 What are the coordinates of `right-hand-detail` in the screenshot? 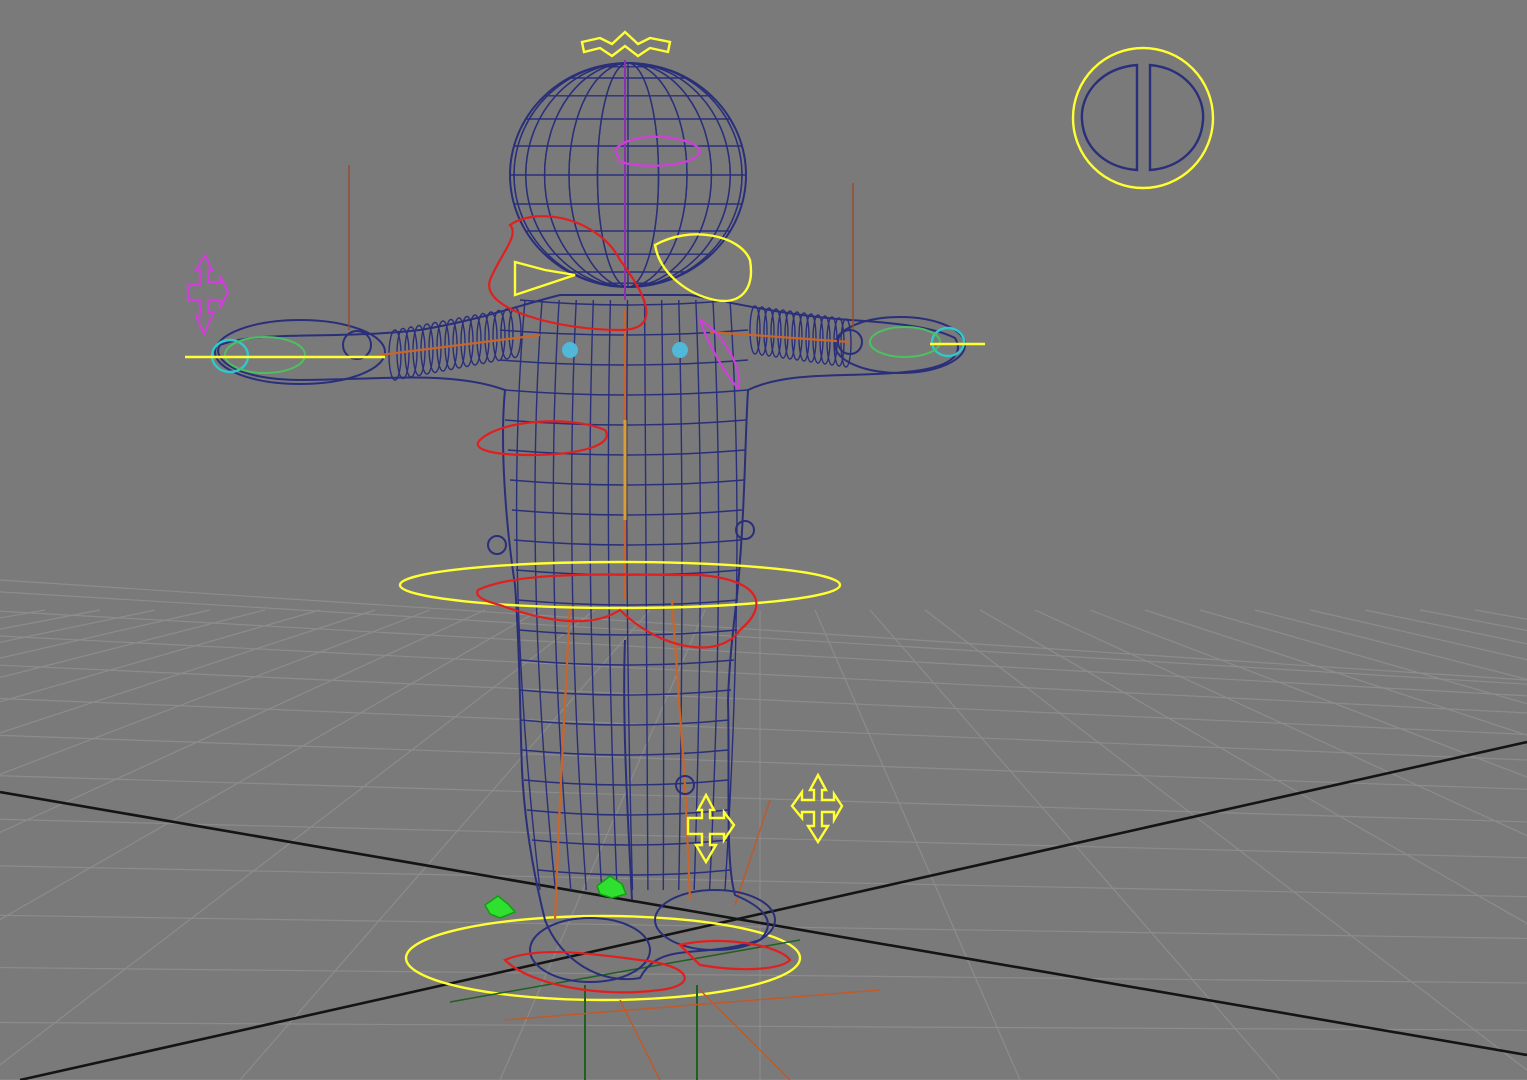 It's located at (905, 342).